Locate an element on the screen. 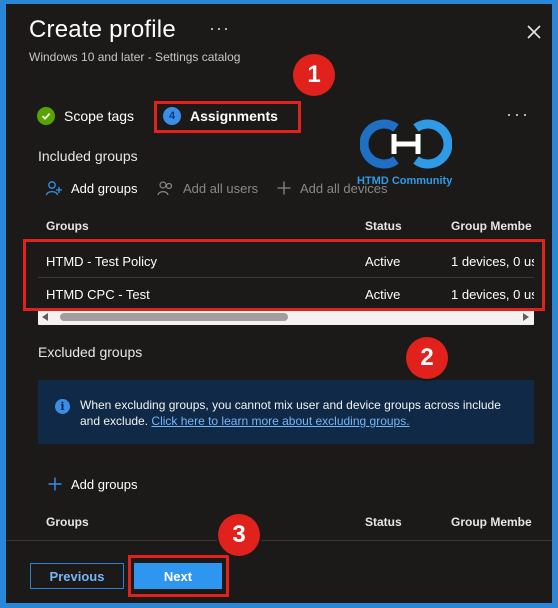 Image resolution: width=558 pixels, height=608 pixels. add-user-icon is located at coordinates (53, 188).